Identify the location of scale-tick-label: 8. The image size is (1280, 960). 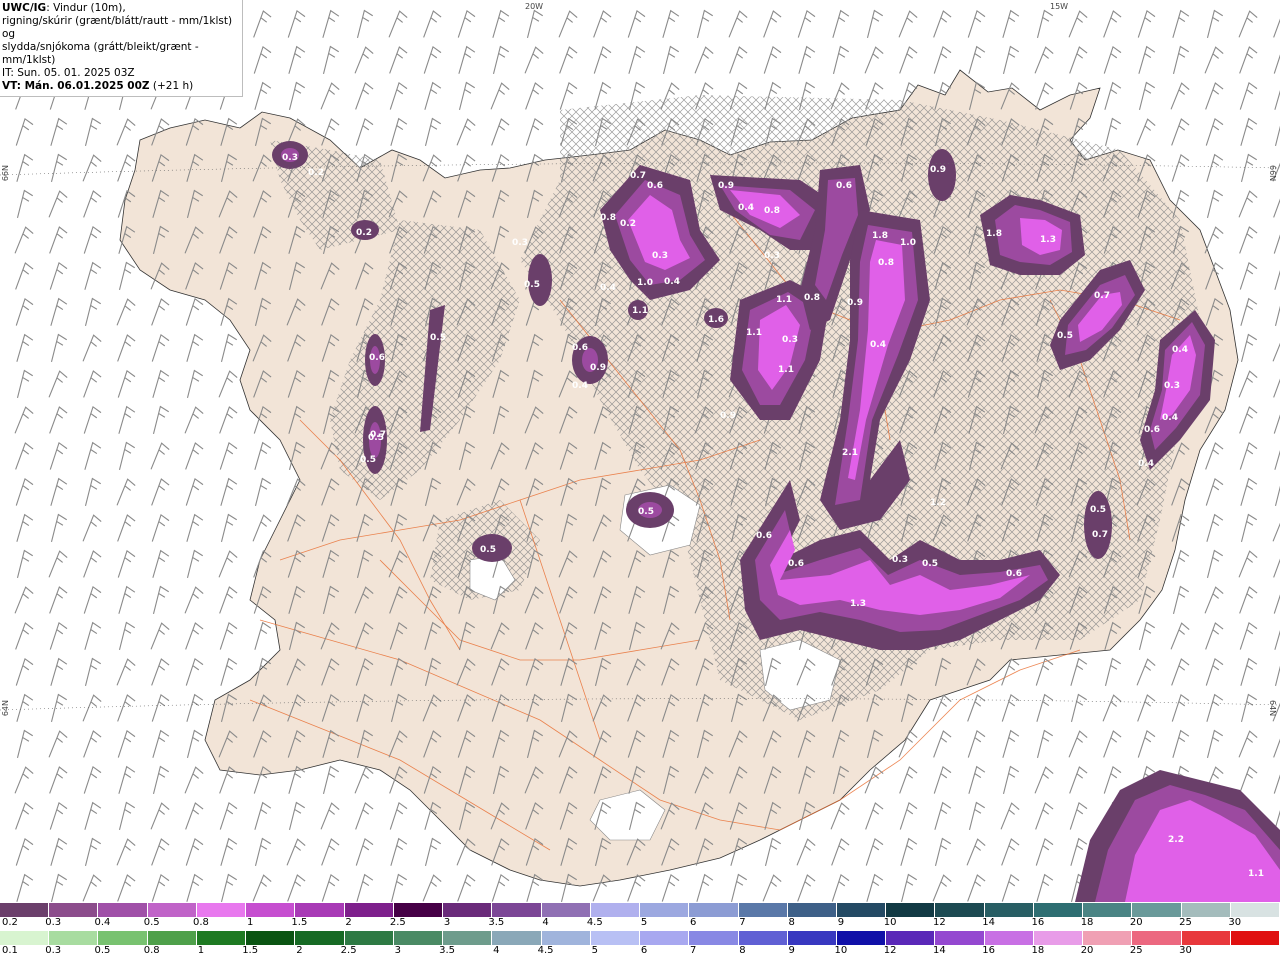
(791, 922).